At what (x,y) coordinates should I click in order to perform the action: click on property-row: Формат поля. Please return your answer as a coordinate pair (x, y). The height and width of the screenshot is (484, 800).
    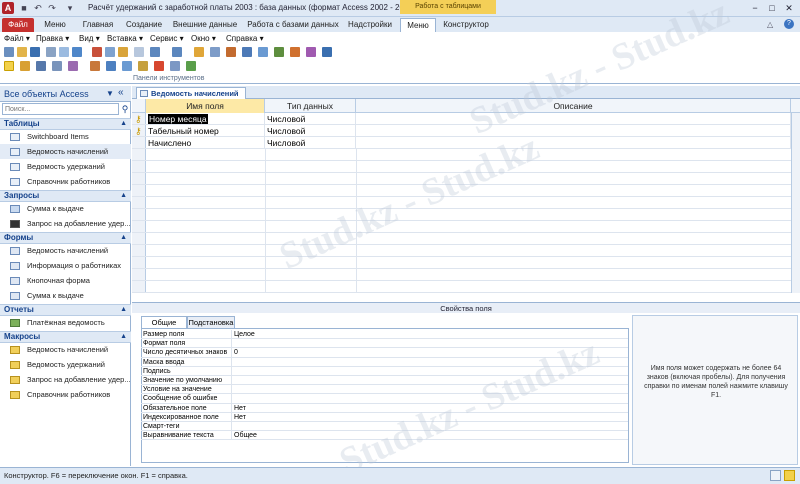
    Looking at the image, I should click on (384, 344).